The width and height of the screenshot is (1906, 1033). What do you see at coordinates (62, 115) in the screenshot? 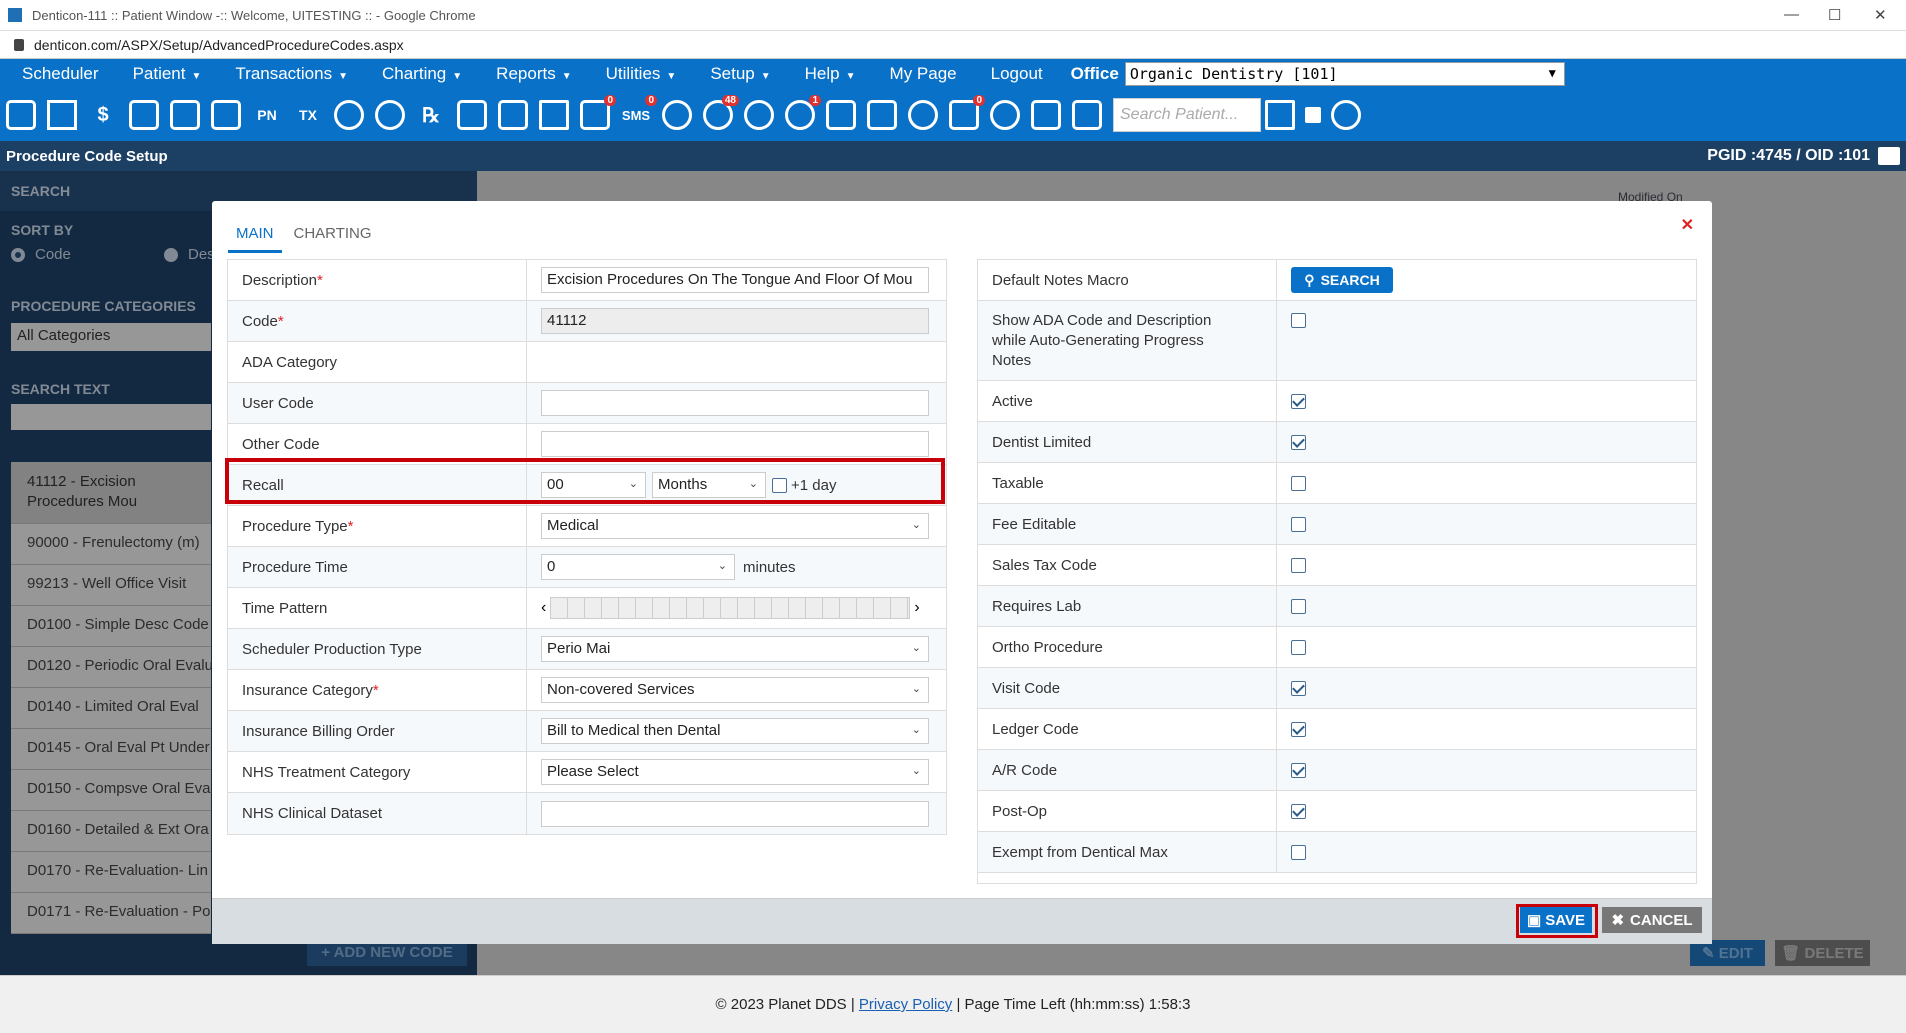
I see `home-icon` at bounding box center [62, 115].